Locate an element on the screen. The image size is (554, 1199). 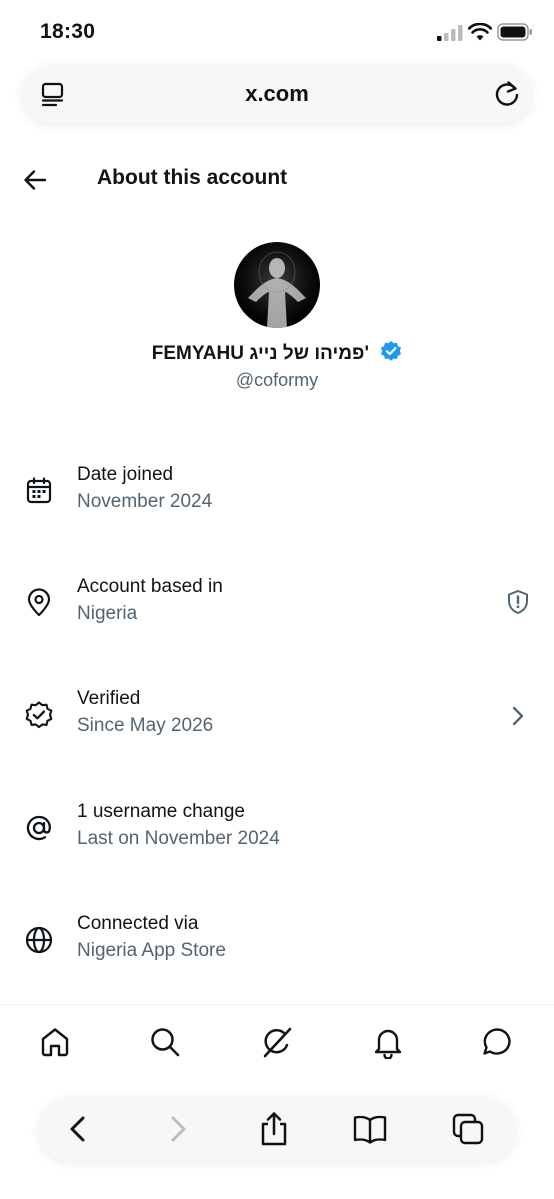
row-title: Connected via is located at coordinates (138, 923).